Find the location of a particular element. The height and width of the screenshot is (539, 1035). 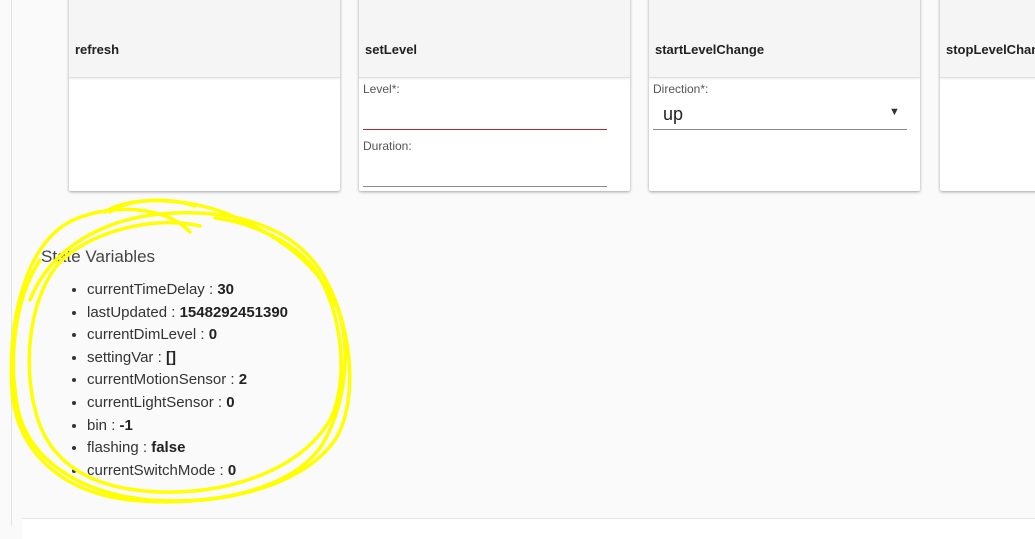

duration-input is located at coordinates (485, 186).